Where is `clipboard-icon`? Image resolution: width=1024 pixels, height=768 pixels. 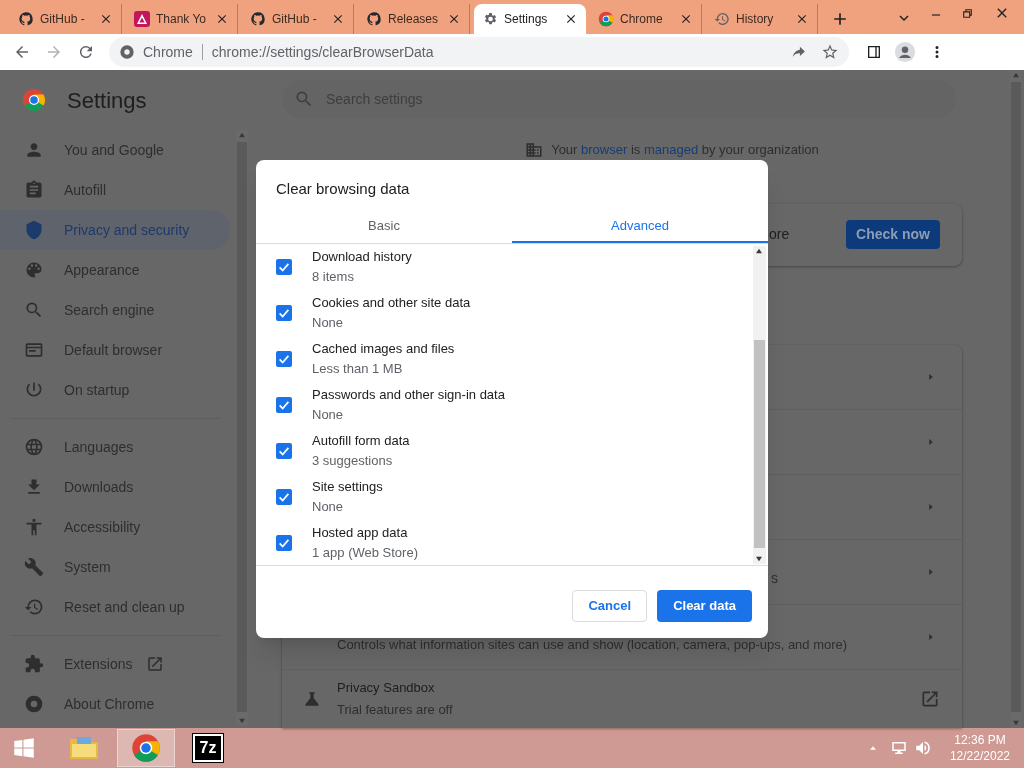 clipboard-icon is located at coordinates (34, 190).